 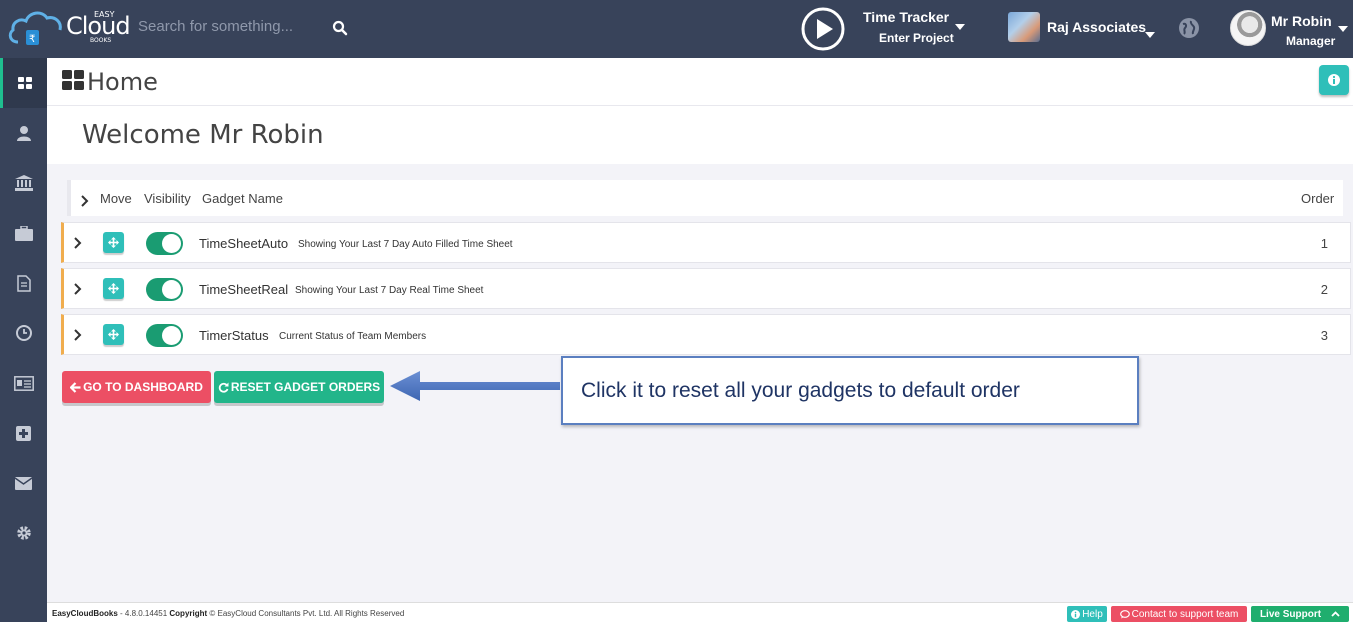 I want to click on search-icon, so click(x=340, y=30).